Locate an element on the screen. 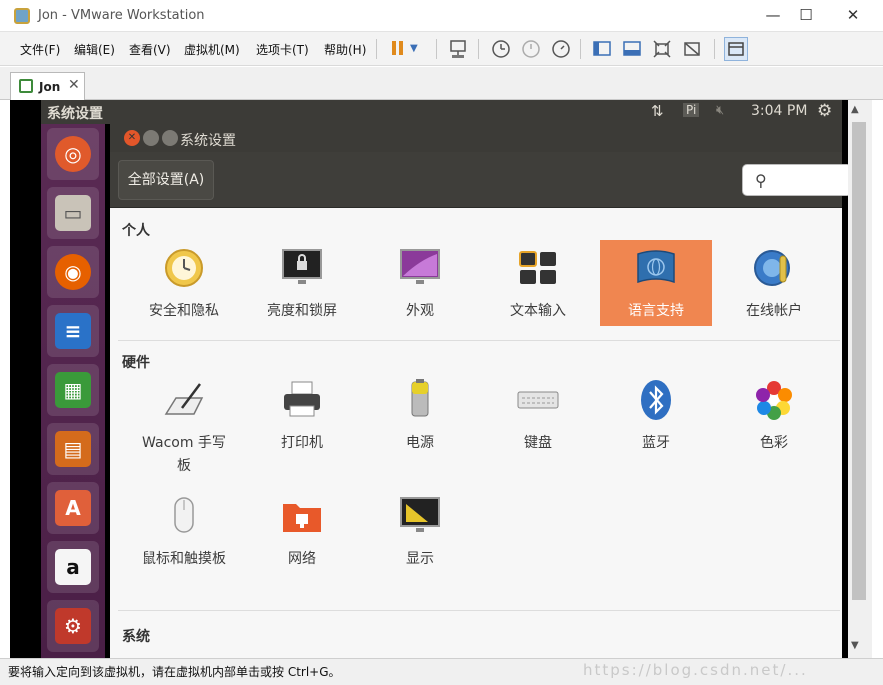 The height and width of the screenshot is (685, 883). maximize-window-icon is located at coordinates (170, 138).